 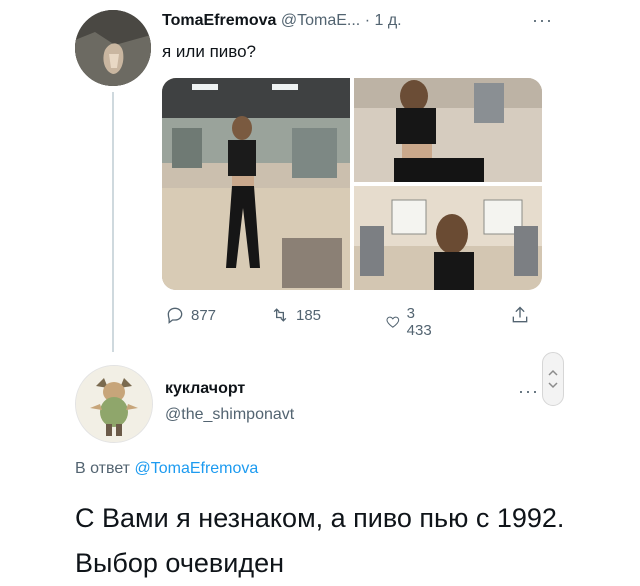 What do you see at coordinates (196, 468) in the screenshot?
I see `reply-target-link: @TomaEfremova` at bounding box center [196, 468].